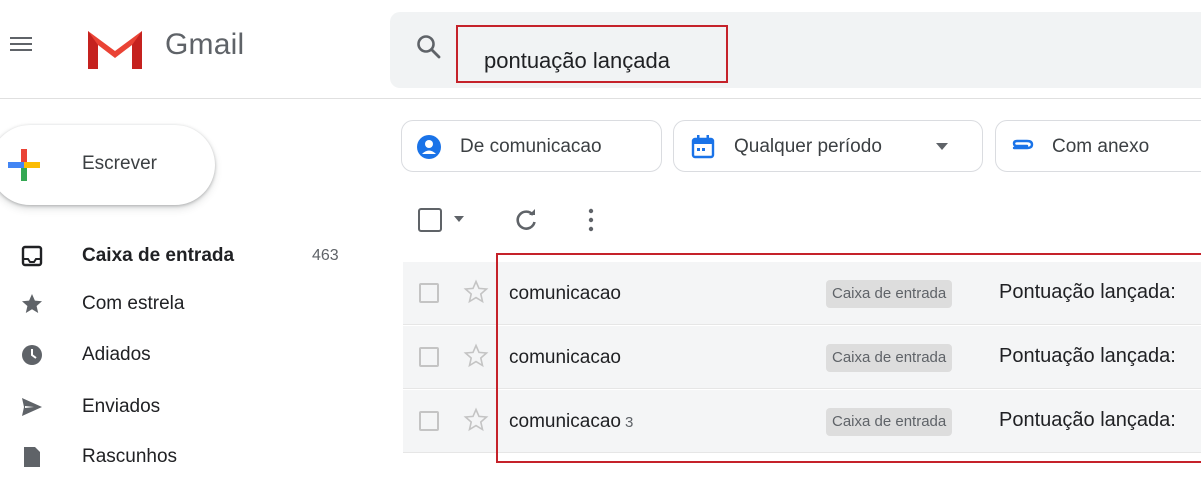 The width and height of the screenshot is (1201, 481). I want to click on draft-icon, so click(32, 457).